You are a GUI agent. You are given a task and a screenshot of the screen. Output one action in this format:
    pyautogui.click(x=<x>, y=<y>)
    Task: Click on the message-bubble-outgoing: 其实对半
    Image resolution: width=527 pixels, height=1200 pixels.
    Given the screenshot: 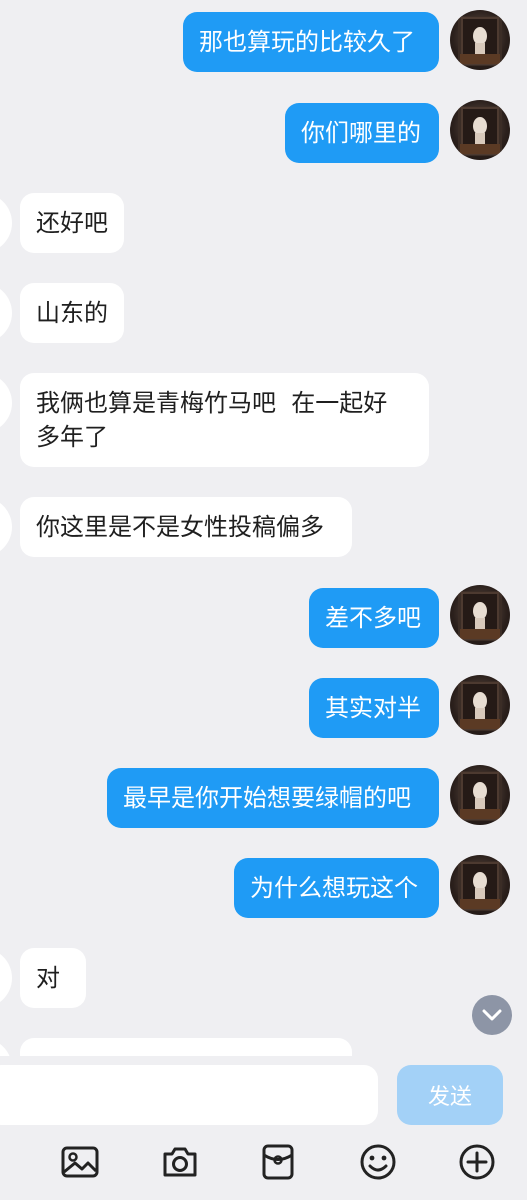 What is the action you would take?
    pyautogui.click(x=374, y=708)
    